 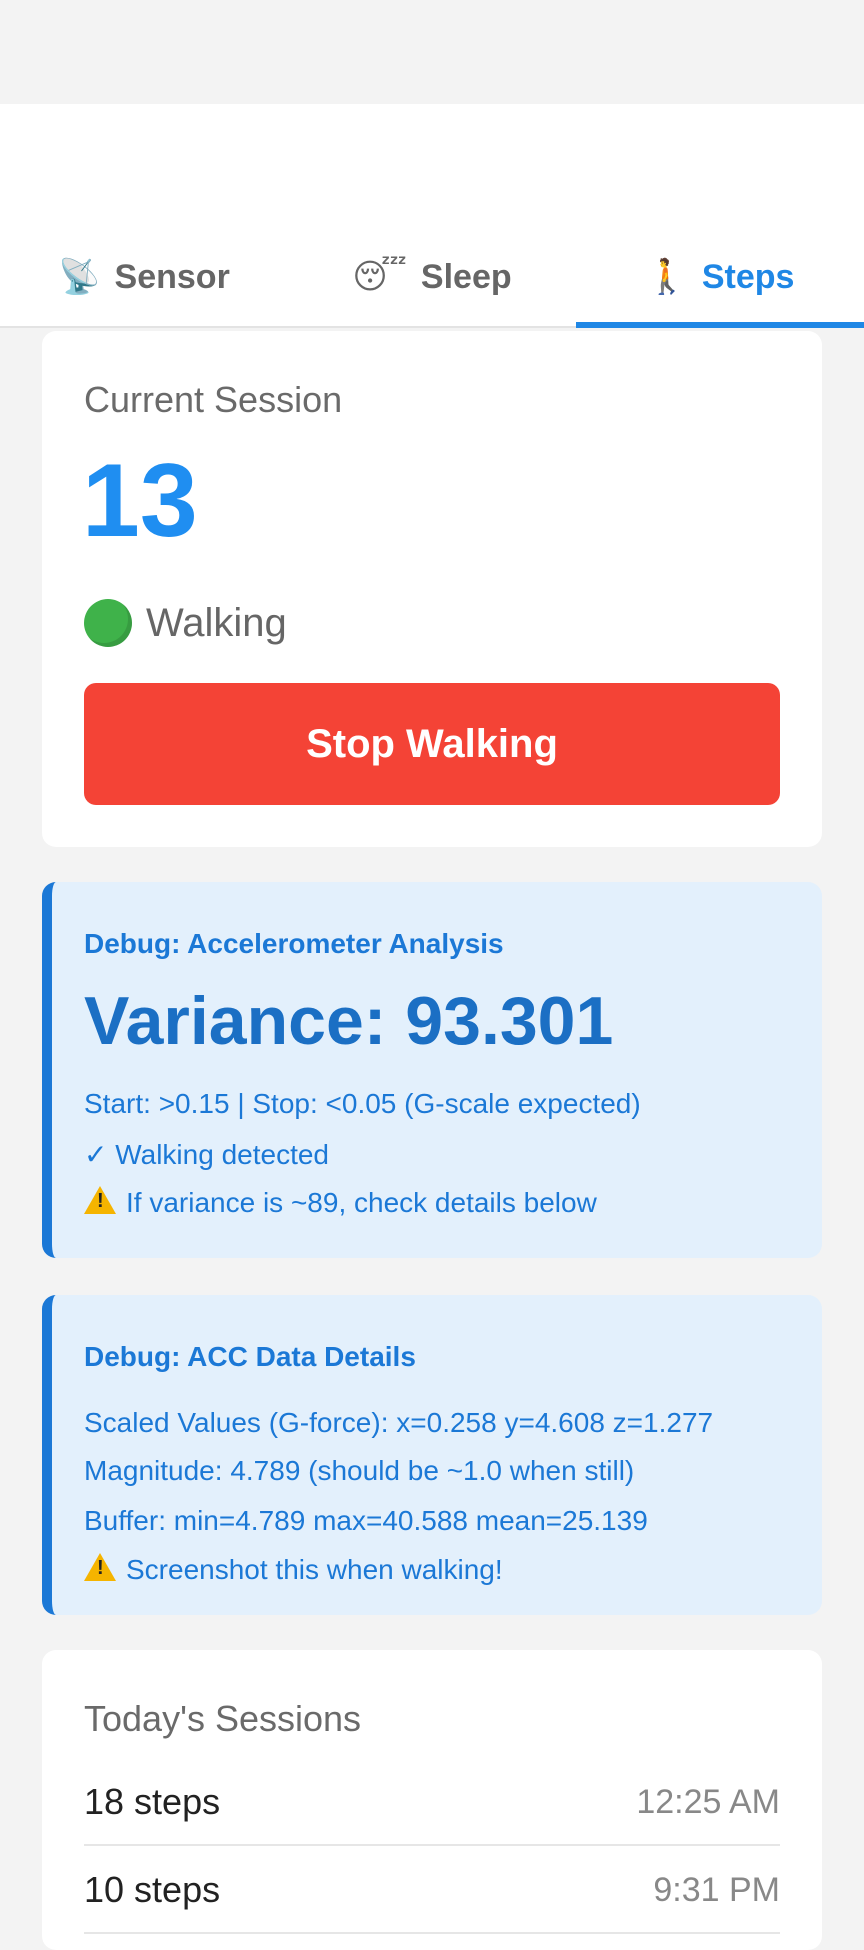 What do you see at coordinates (213, 399) in the screenshot?
I see `session-title: Current Session` at bounding box center [213, 399].